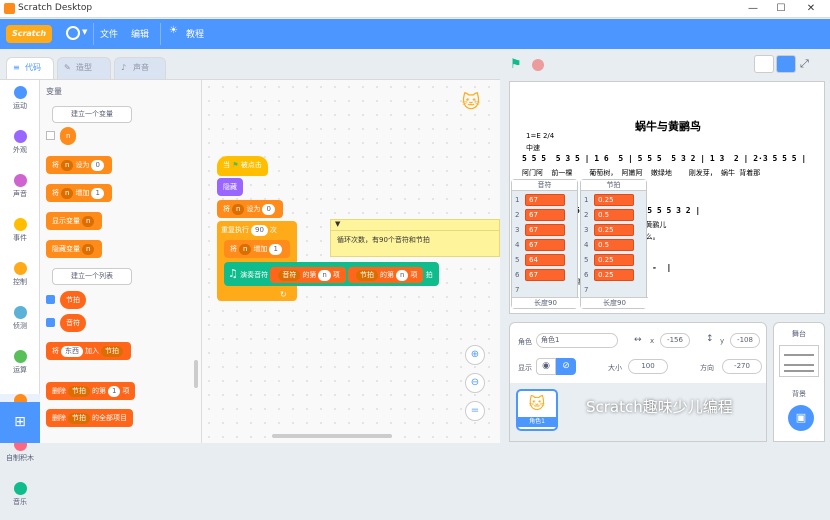 The image size is (830, 520). What do you see at coordinates (195, 33) in the screenshot?
I see `menu-tutorial: 教程` at bounding box center [195, 33].